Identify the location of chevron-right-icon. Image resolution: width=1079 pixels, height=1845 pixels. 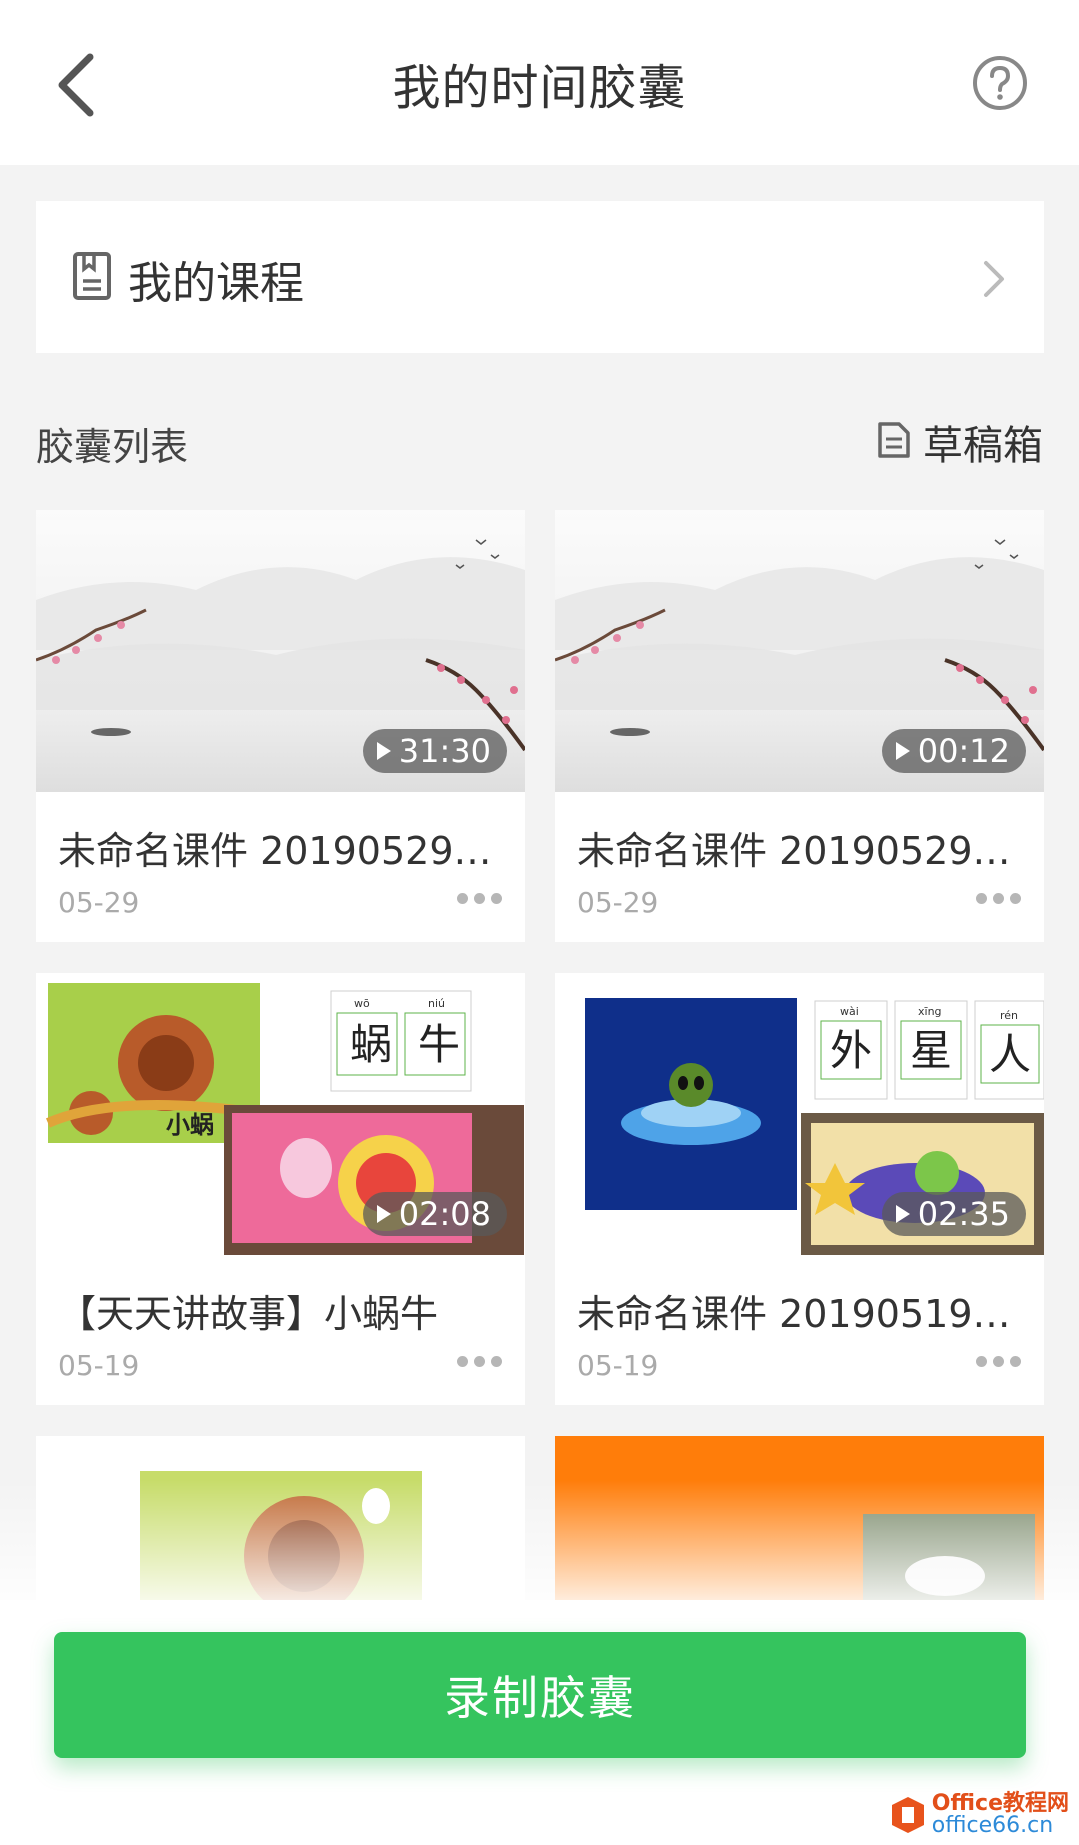
(994, 279).